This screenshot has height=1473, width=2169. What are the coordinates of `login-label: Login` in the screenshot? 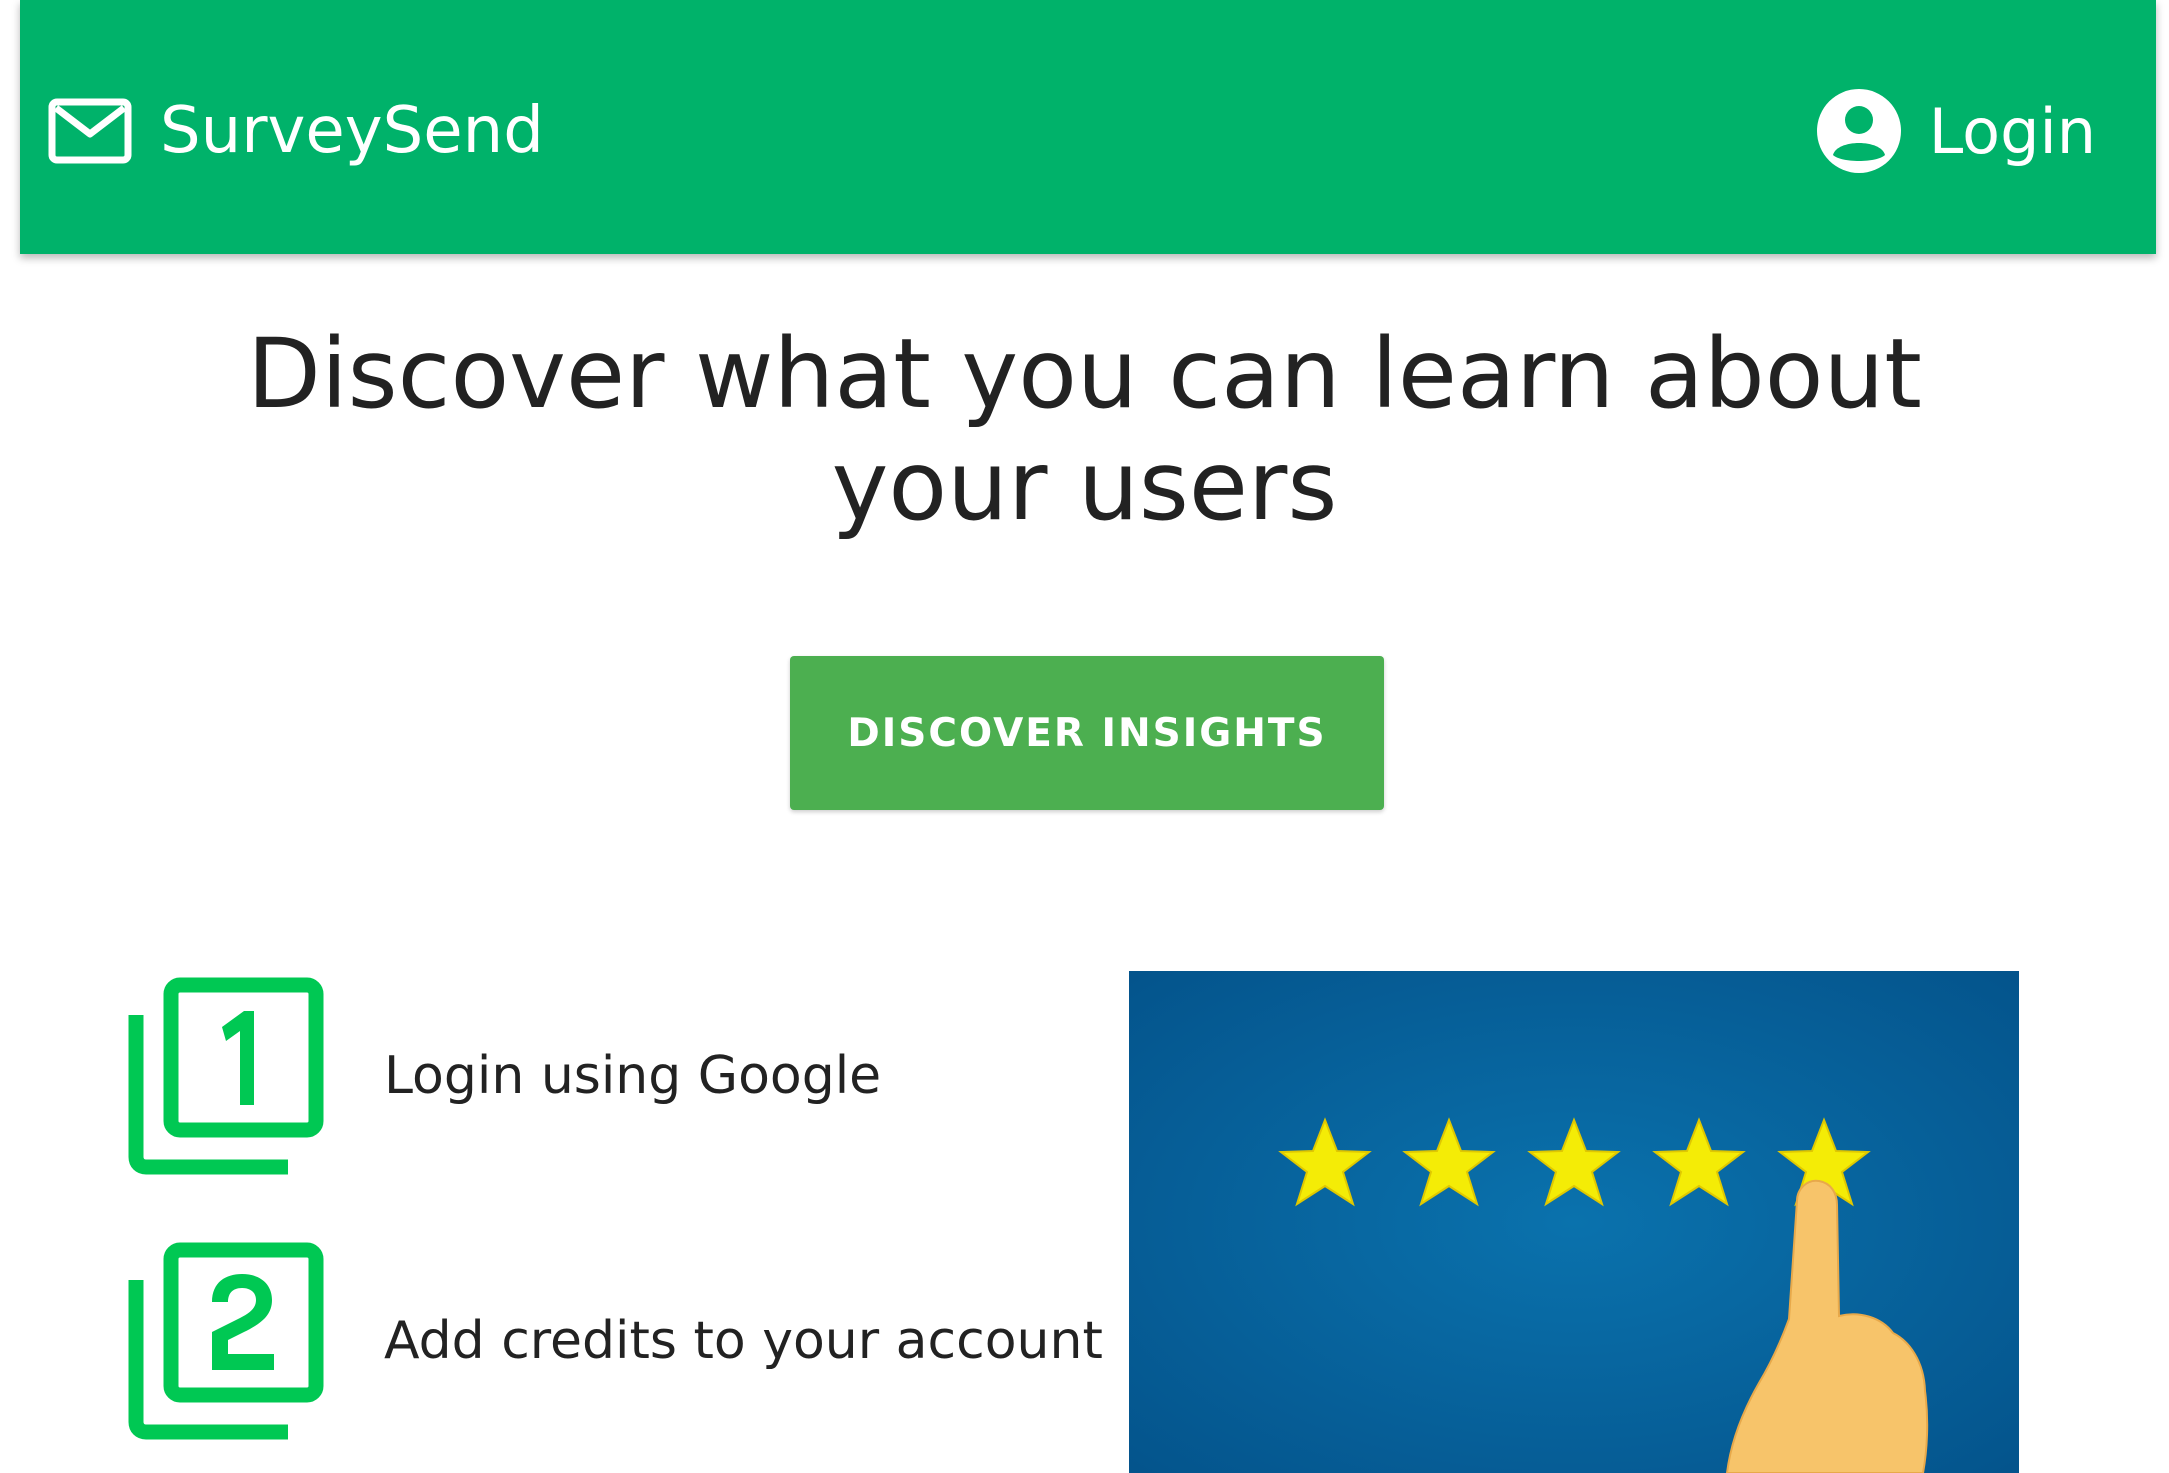 It's located at (2012, 131).